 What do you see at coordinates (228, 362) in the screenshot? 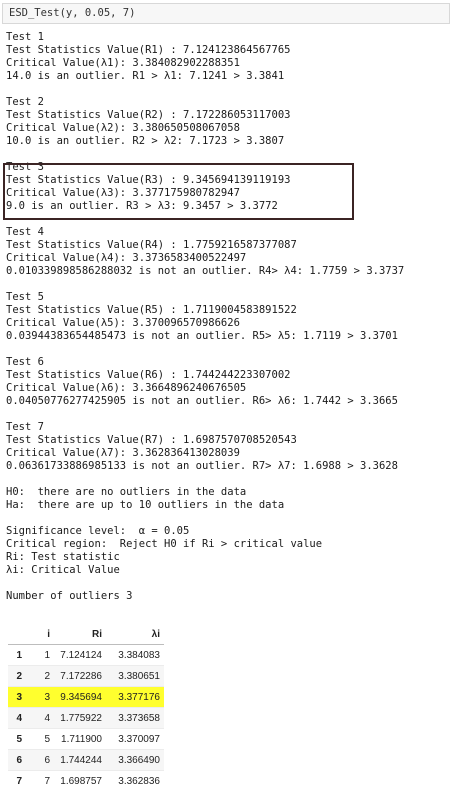
I see `test-title: Test 6` at bounding box center [228, 362].